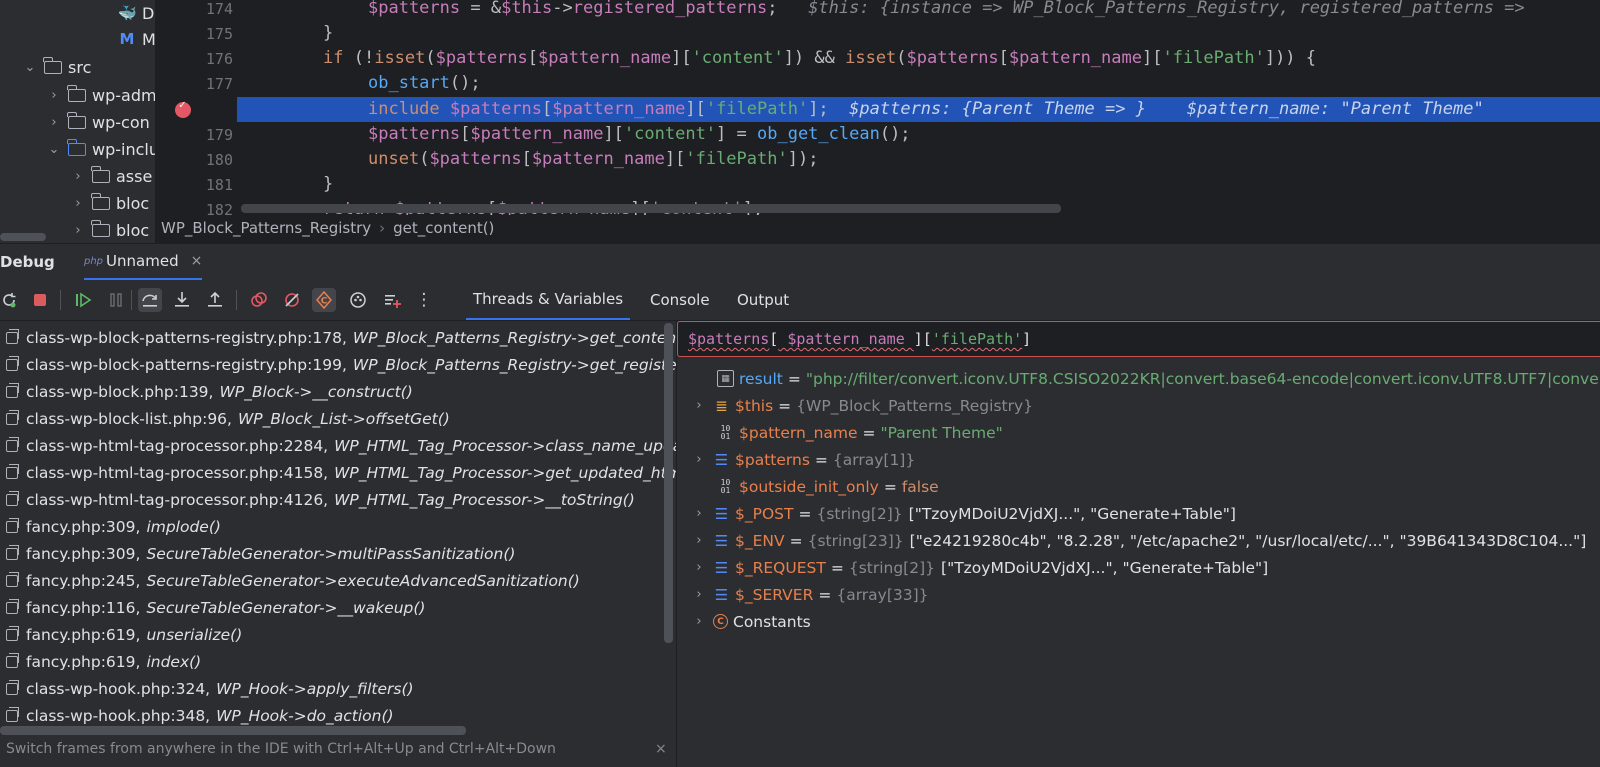 The width and height of the screenshot is (1600, 767). I want to click on variable-row-pattern-name: 10 01 $pattern_name = "Parent Theme", so click(850, 432).